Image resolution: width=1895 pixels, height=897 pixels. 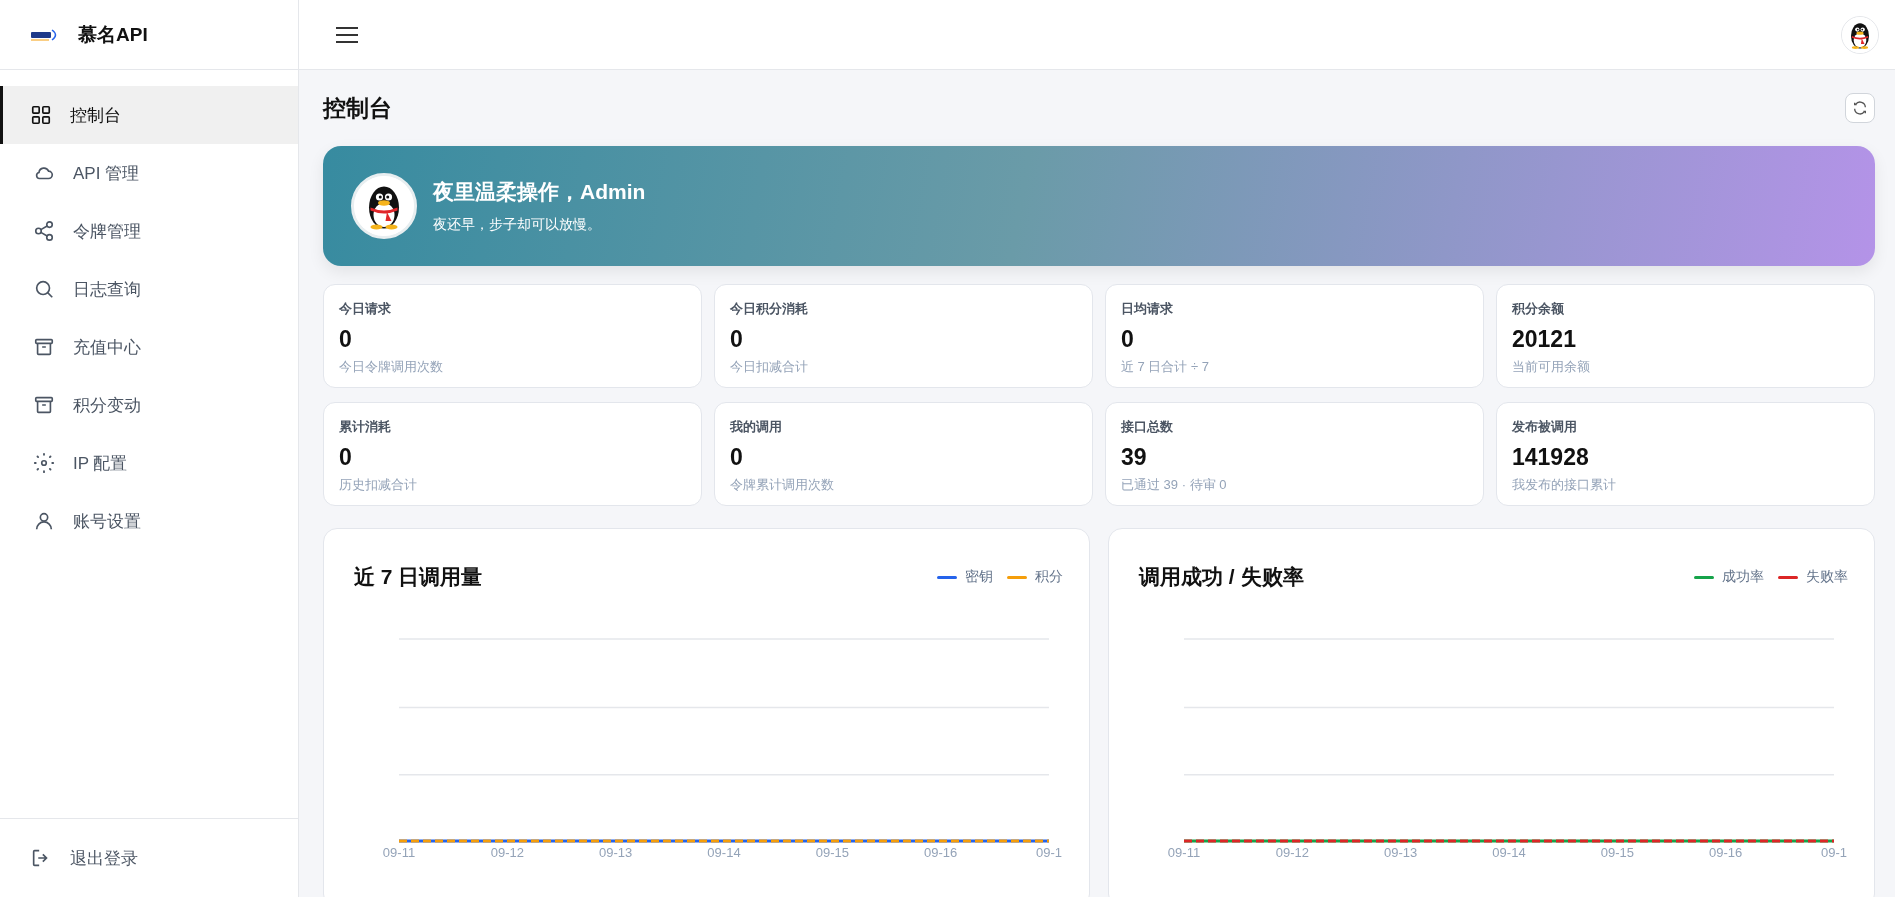 What do you see at coordinates (1545, 427) in the screenshot?
I see `stat-label: 发布被调用` at bounding box center [1545, 427].